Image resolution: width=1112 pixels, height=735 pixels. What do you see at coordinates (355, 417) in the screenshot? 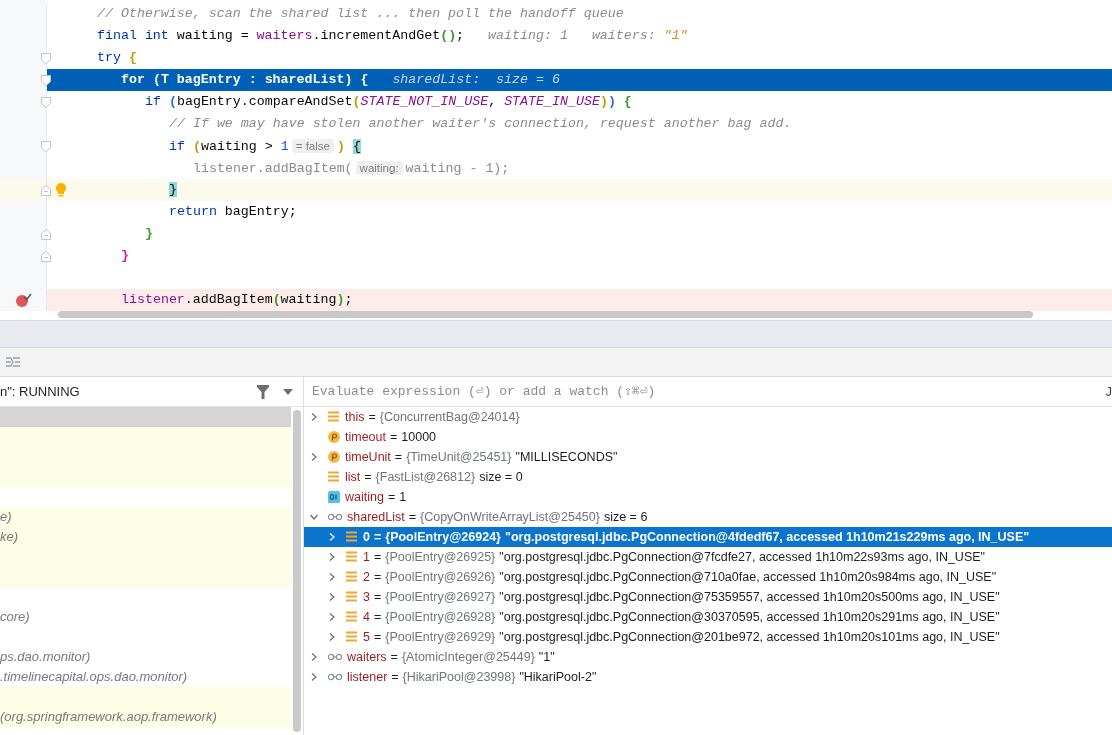
I see `variable-name: this` at bounding box center [355, 417].